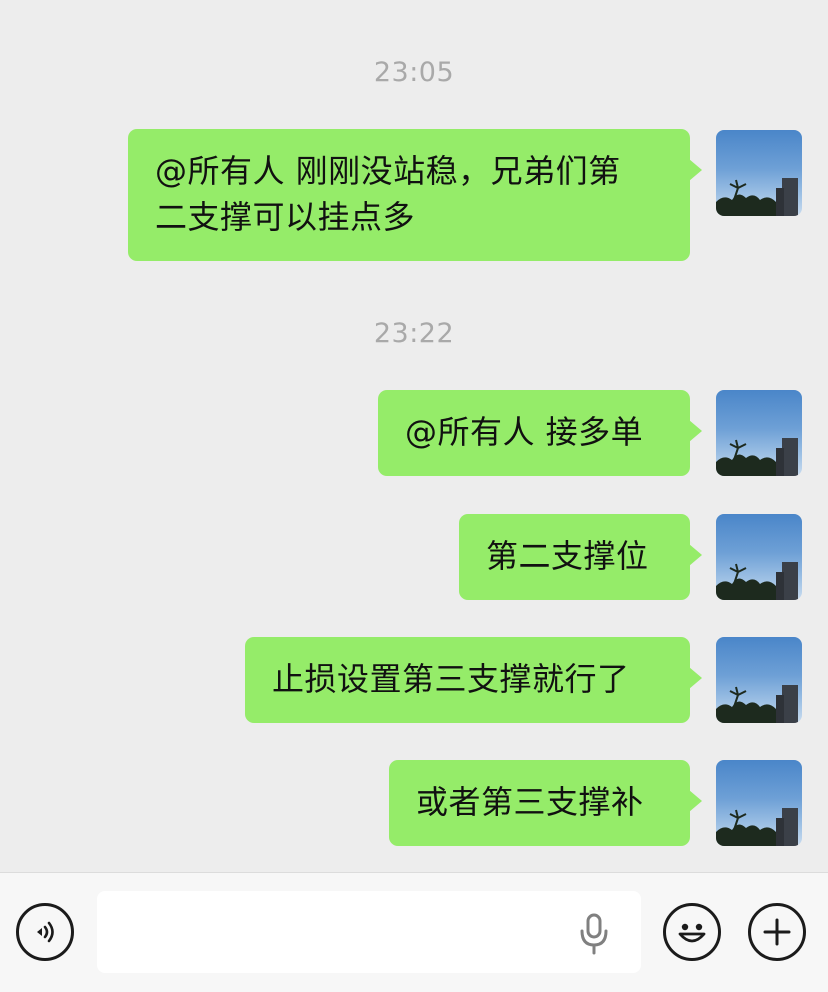  What do you see at coordinates (692, 932) in the screenshot?
I see `emoji-icon` at bounding box center [692, 932].